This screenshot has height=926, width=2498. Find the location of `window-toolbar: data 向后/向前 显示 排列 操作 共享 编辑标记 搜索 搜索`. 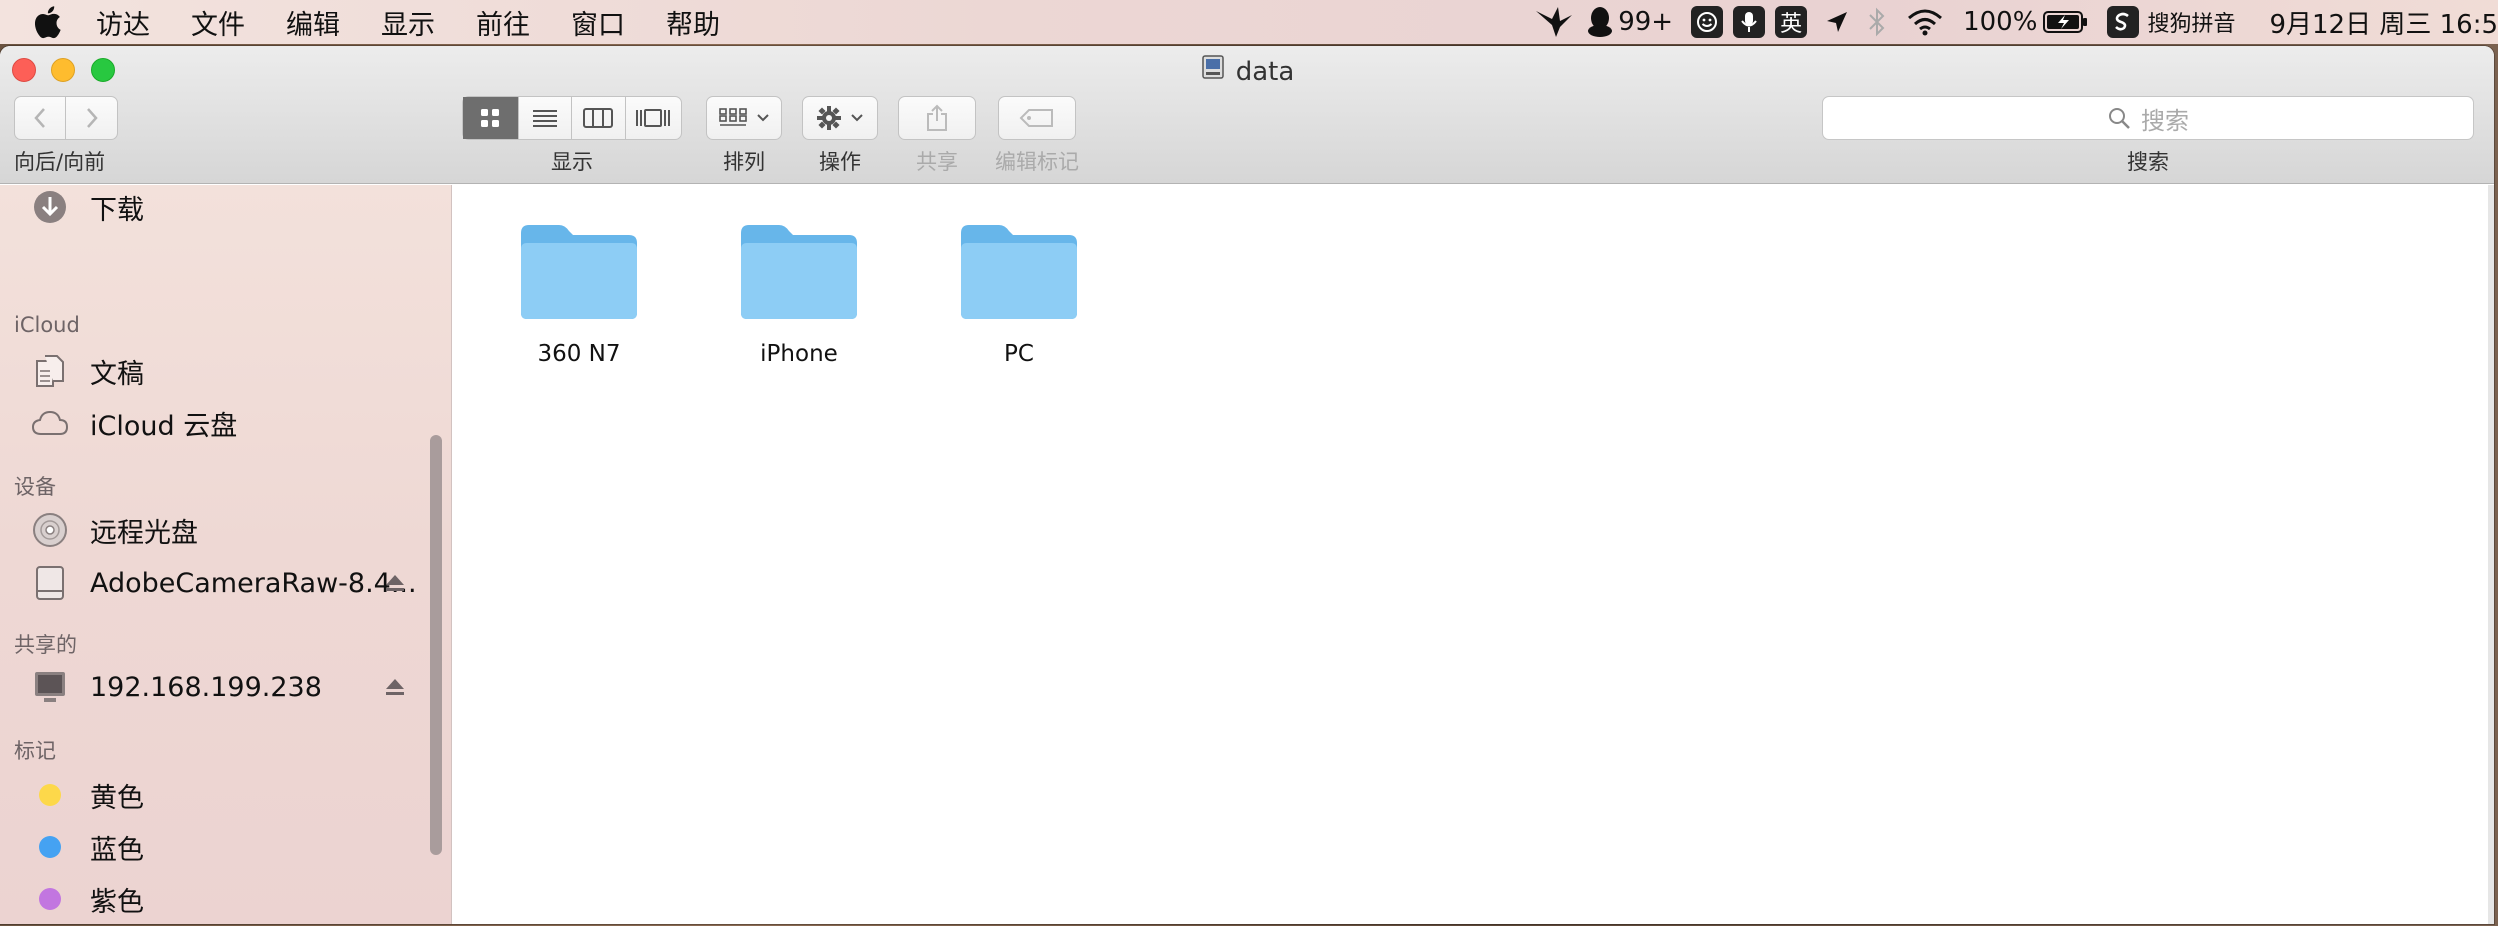

window-toolbar: data 向后/向前 显示 排列 操作 共享 编辑标记 搜索 搜索 is located at coordinates (1247, 115).